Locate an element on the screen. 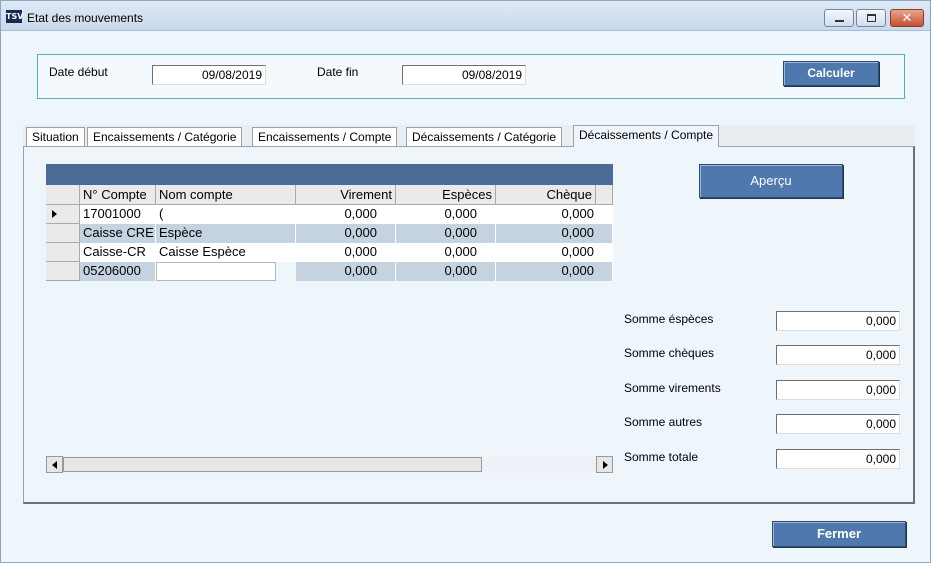 The height and width of the screenshot is (563, 931). arrow-left-icon is located at coordinates (54, 465).